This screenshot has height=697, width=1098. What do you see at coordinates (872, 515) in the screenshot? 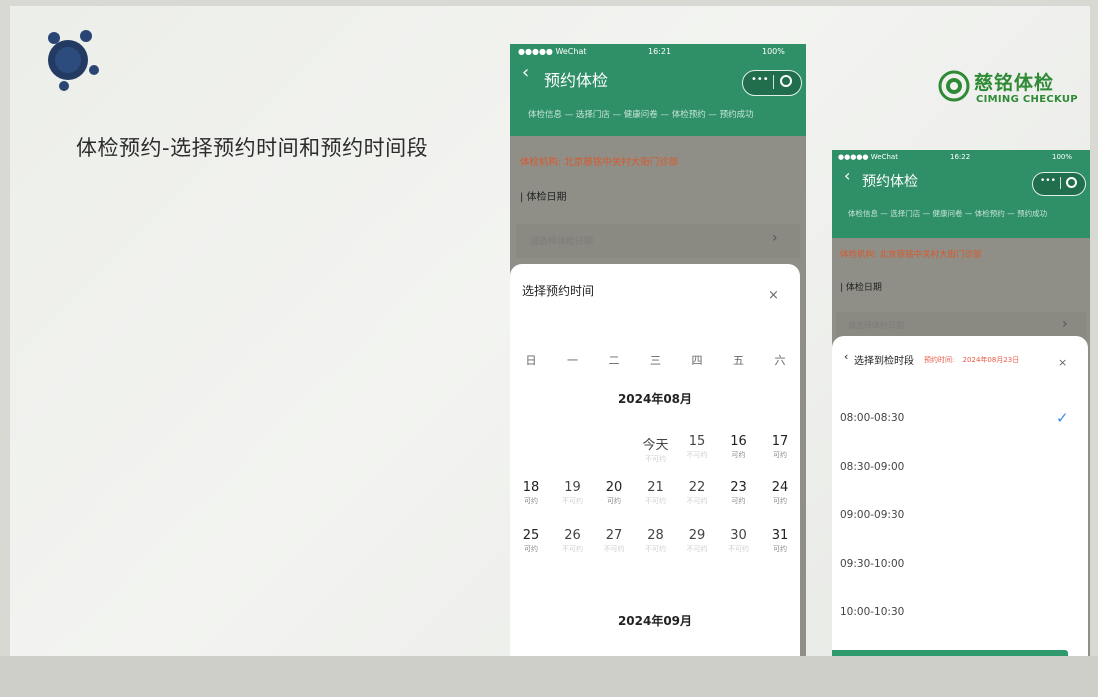
I see `time-slot-label: 09:00-09:30` at bounding box center [872, 515].